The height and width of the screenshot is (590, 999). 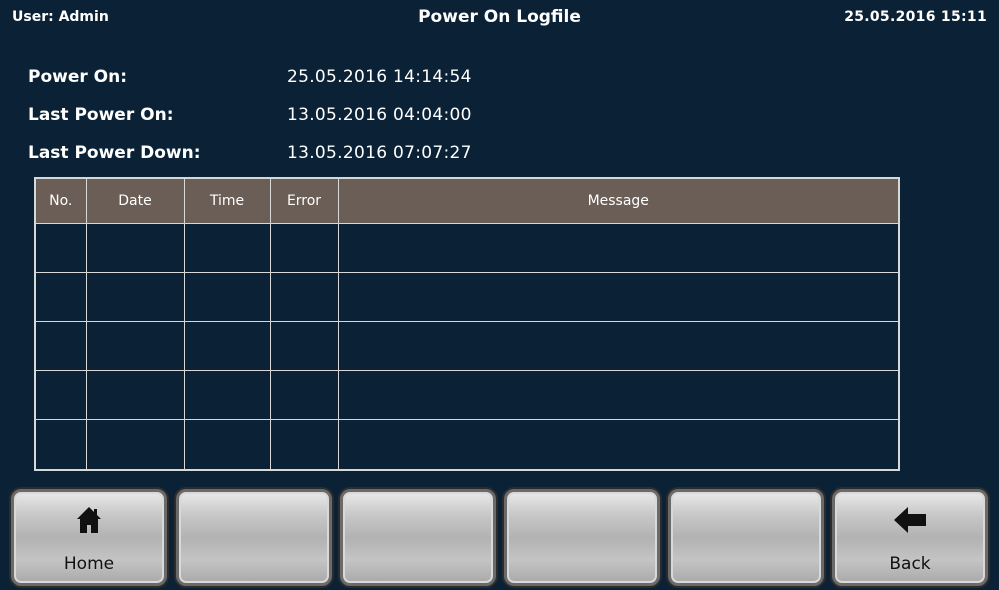 What do you see at coordinates (89, 564) in the screenshot?
I see `home-button-label: Home` at bounding box center [89, 564].